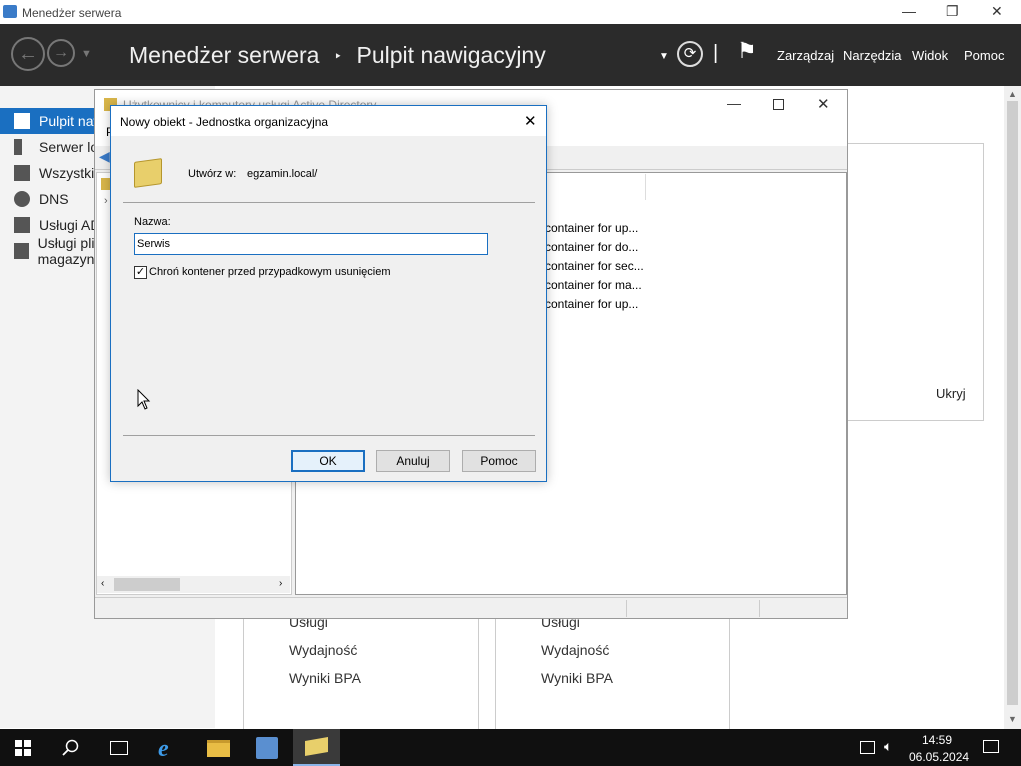 The height and width of the screenshot is (766, 1021). What do you see at coordinates (510, 12) in the screenshot?
I see `app-titlebar: Menedżer serwera — ❐ ✕` at bounding box center [510, 12].